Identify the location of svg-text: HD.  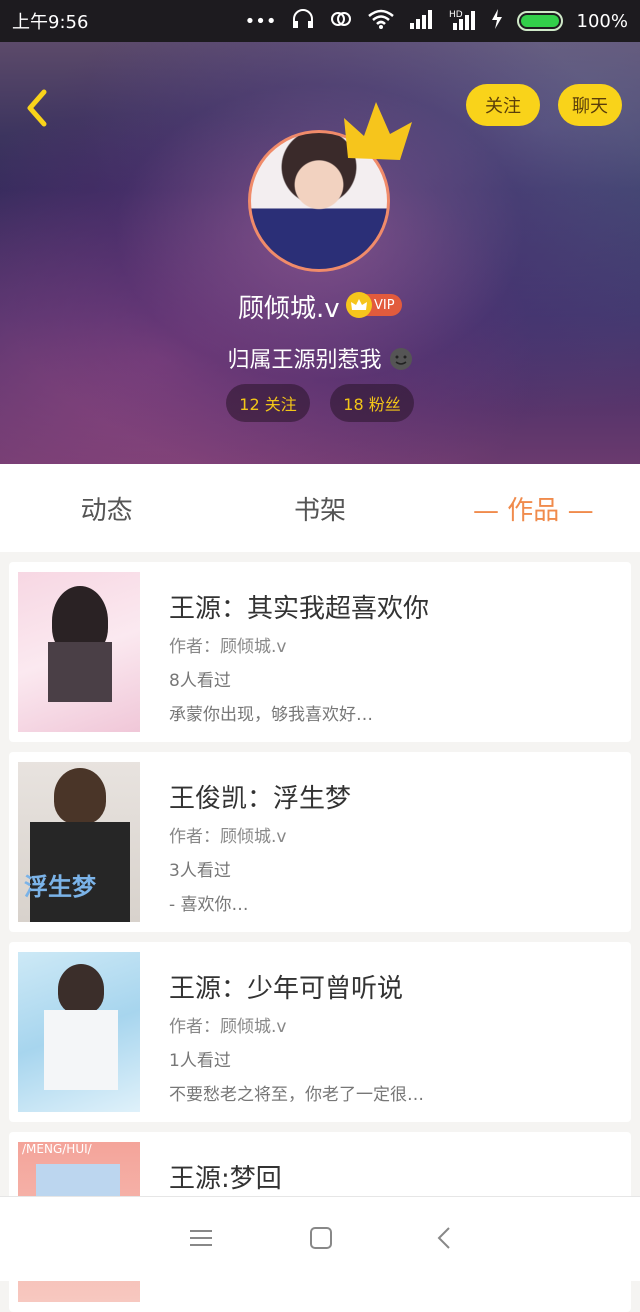
(456, 15).